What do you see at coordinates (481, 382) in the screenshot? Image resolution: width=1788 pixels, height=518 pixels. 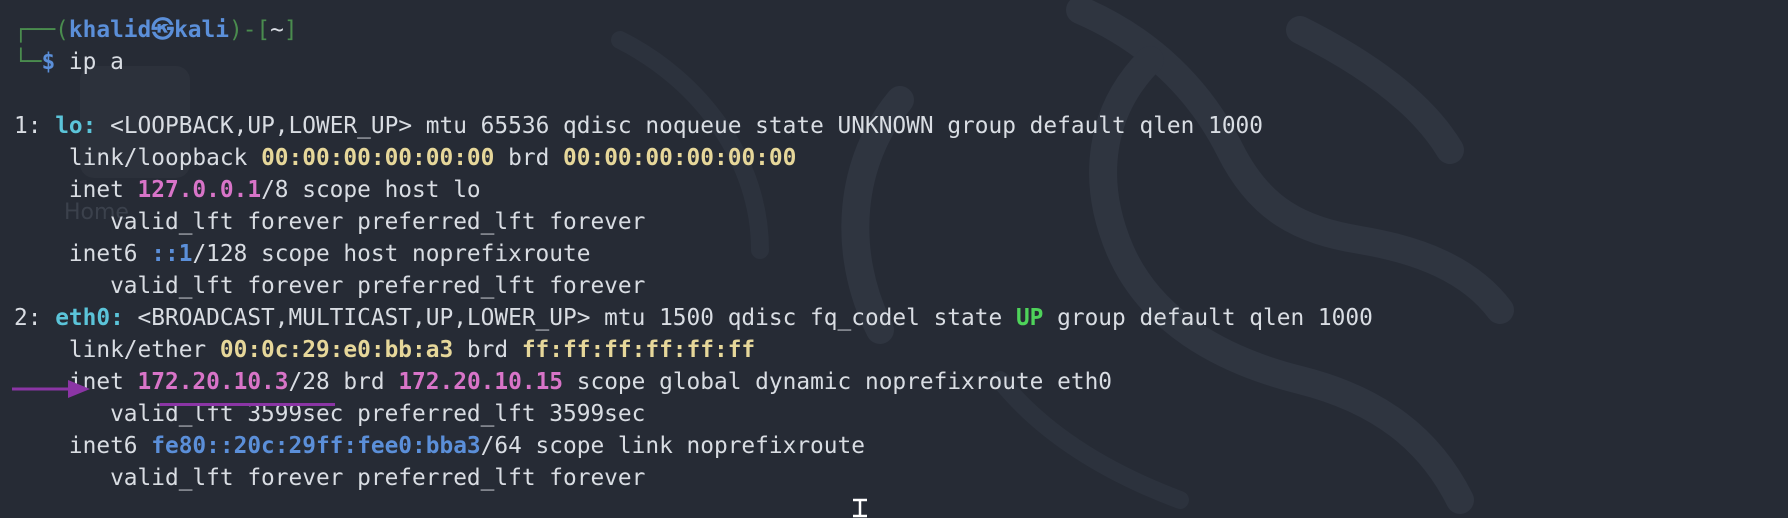 I see `broadcast-address: 172.20.10.15` at bounding box center [481, 382].